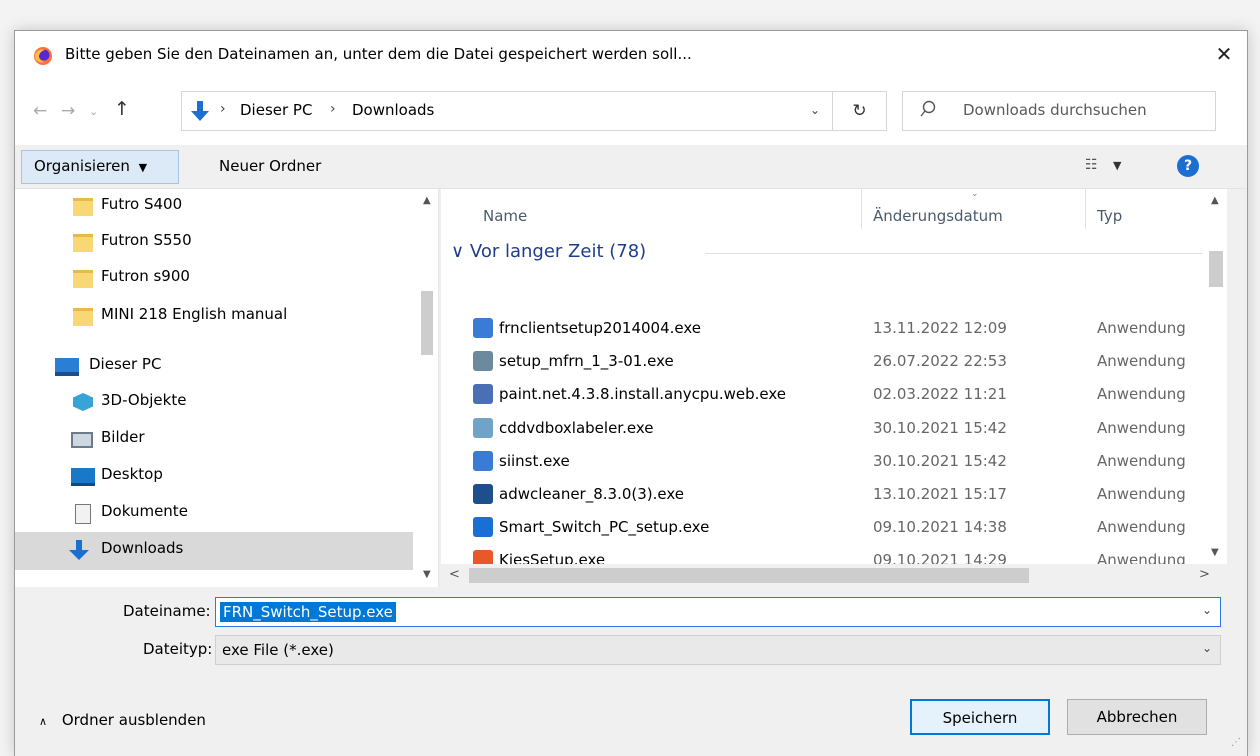 This screenshot has height=756, width=1260. Describe the element at coordinates (122, 109) in the screenshot. I see `up-button: ↑` at that location.